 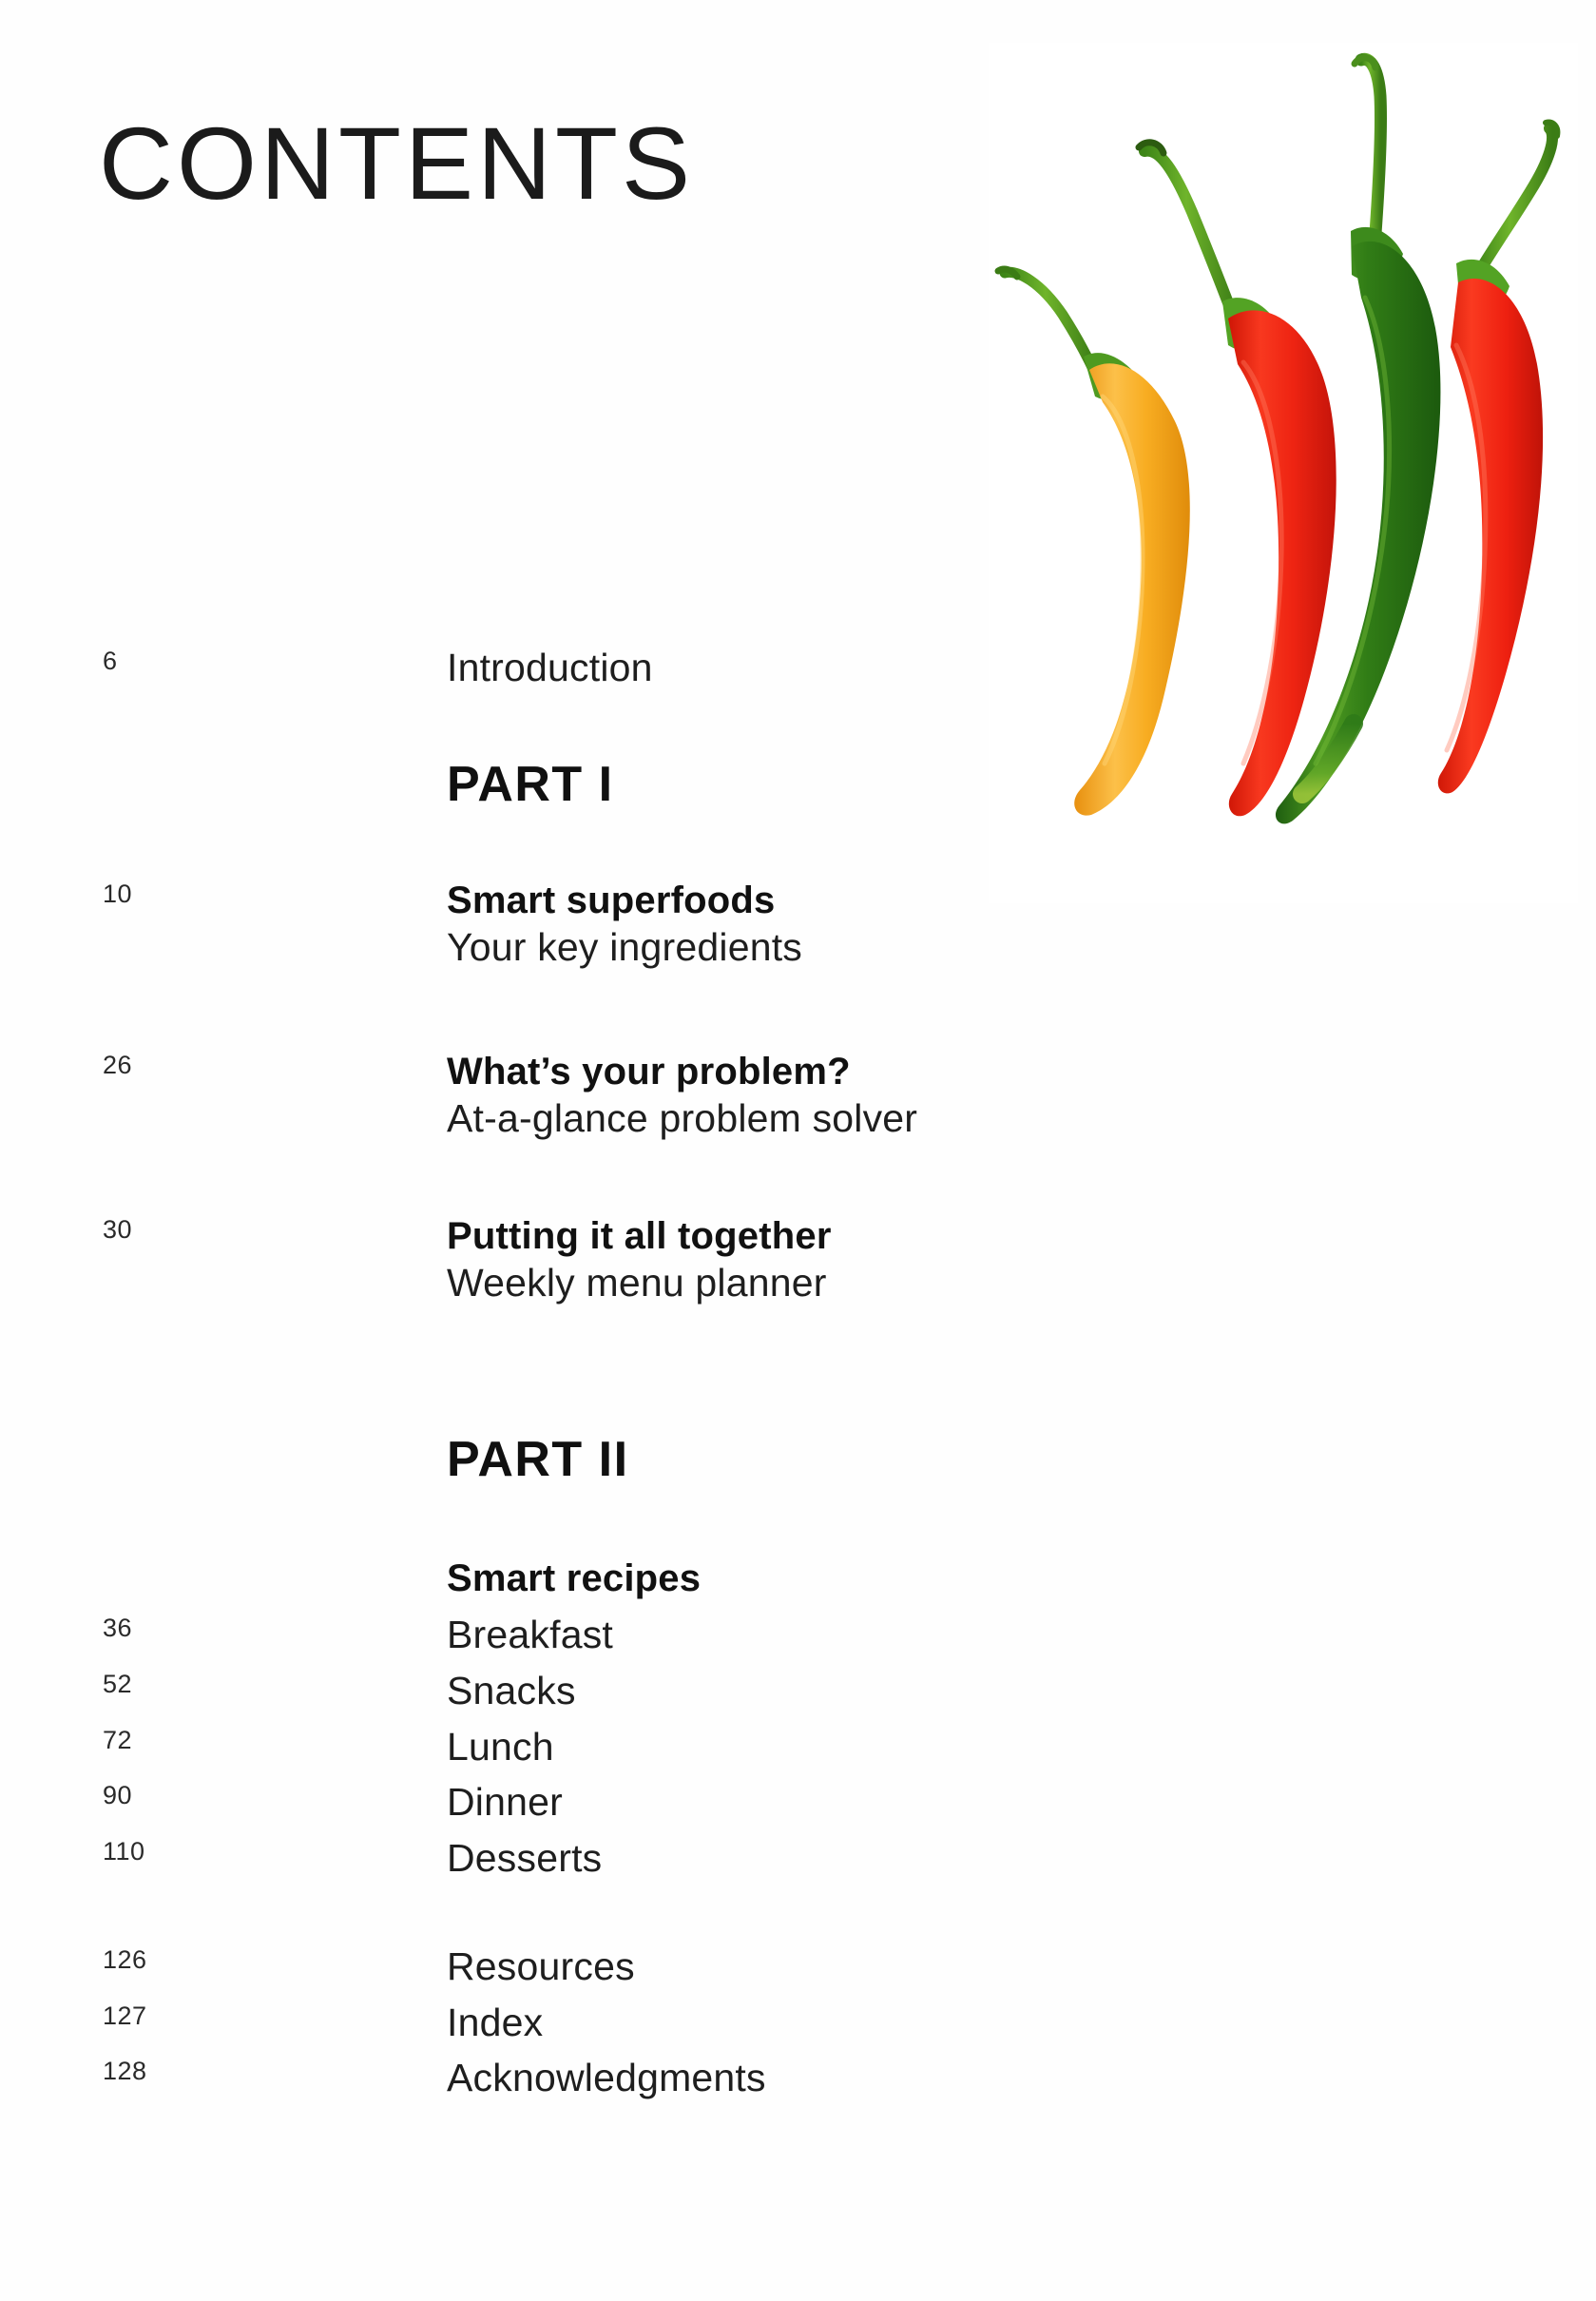 I want to click on page-number: 30, so click(x=118, y=1229).